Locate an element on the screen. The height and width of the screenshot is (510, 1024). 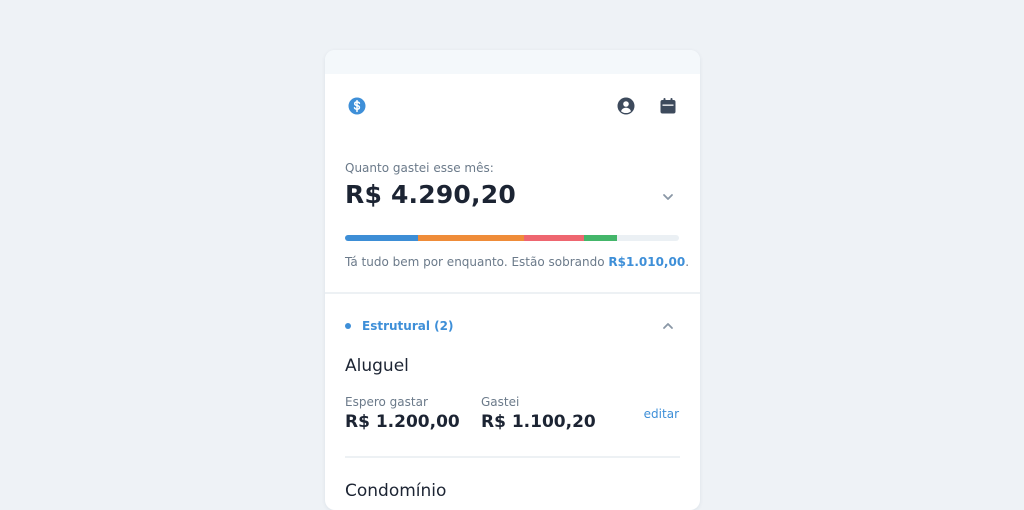
chevron-up-icon is located at coordinates (668, 326).